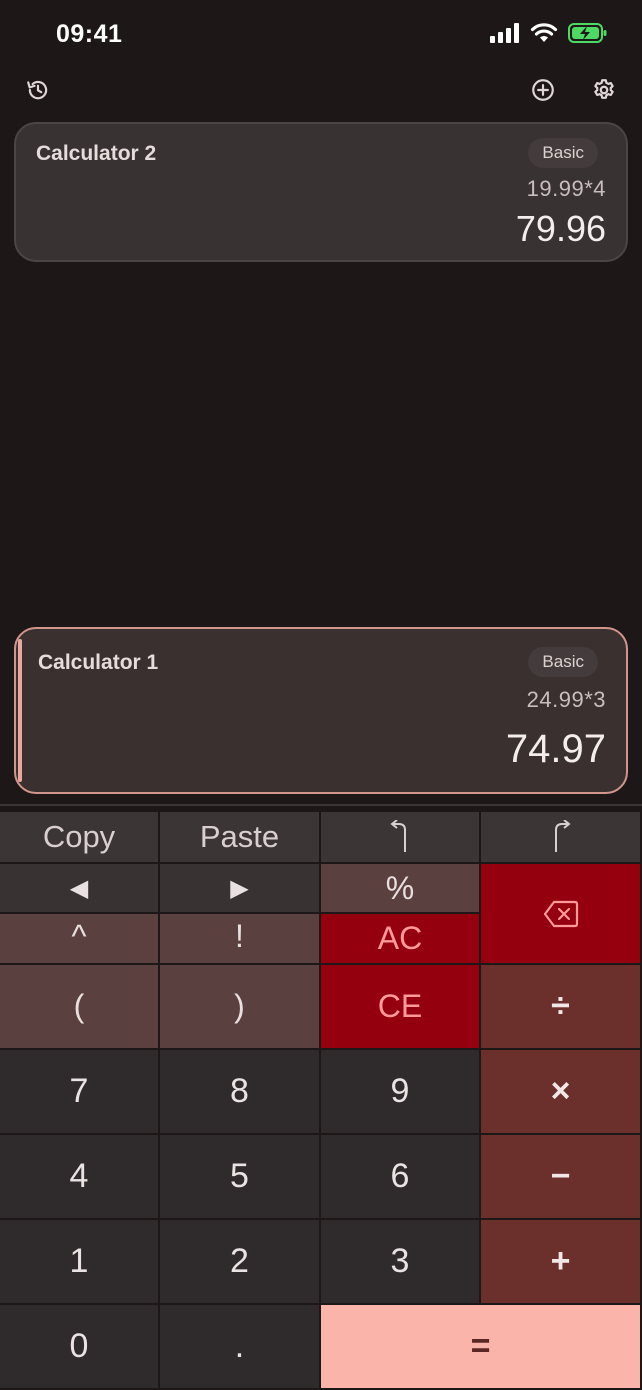 The height and width of the screenshot is (1390, 642). I want to click on backspace-icon, so click(560, 913).